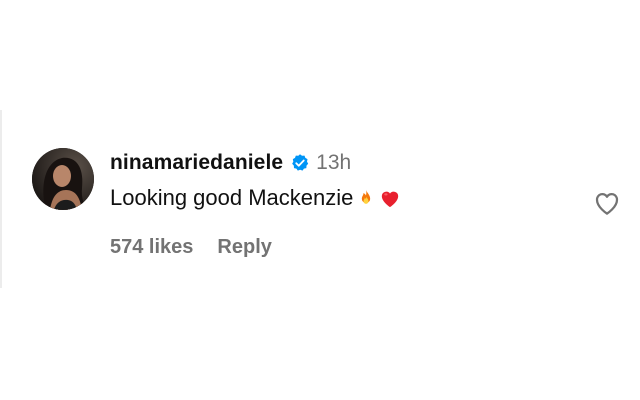 The height and width of the screenshot is (400, 640). I want to click on avatar-photo, so click(63, 179).